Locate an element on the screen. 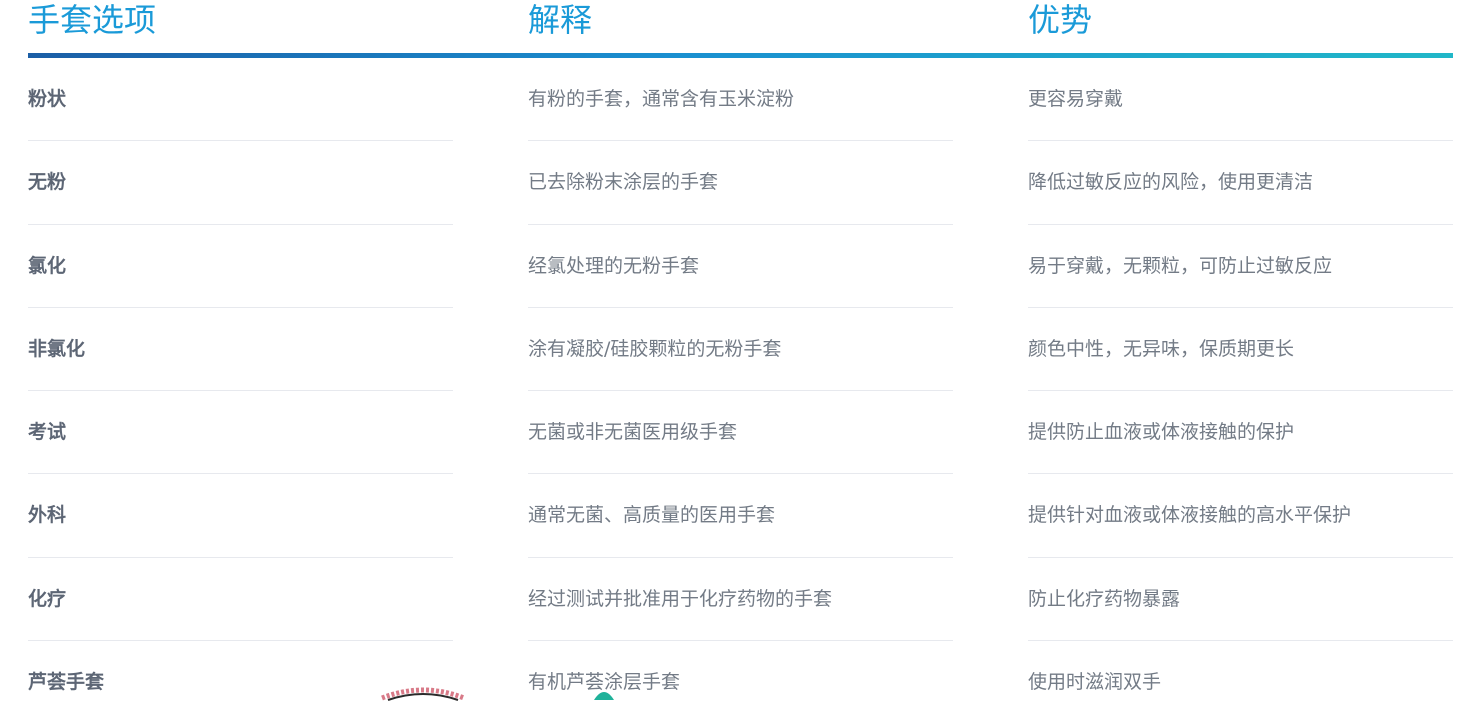 Image resolution: width=1475 pixels, height=724 pixels. leaf-icon is located at coordinates (604, 696).